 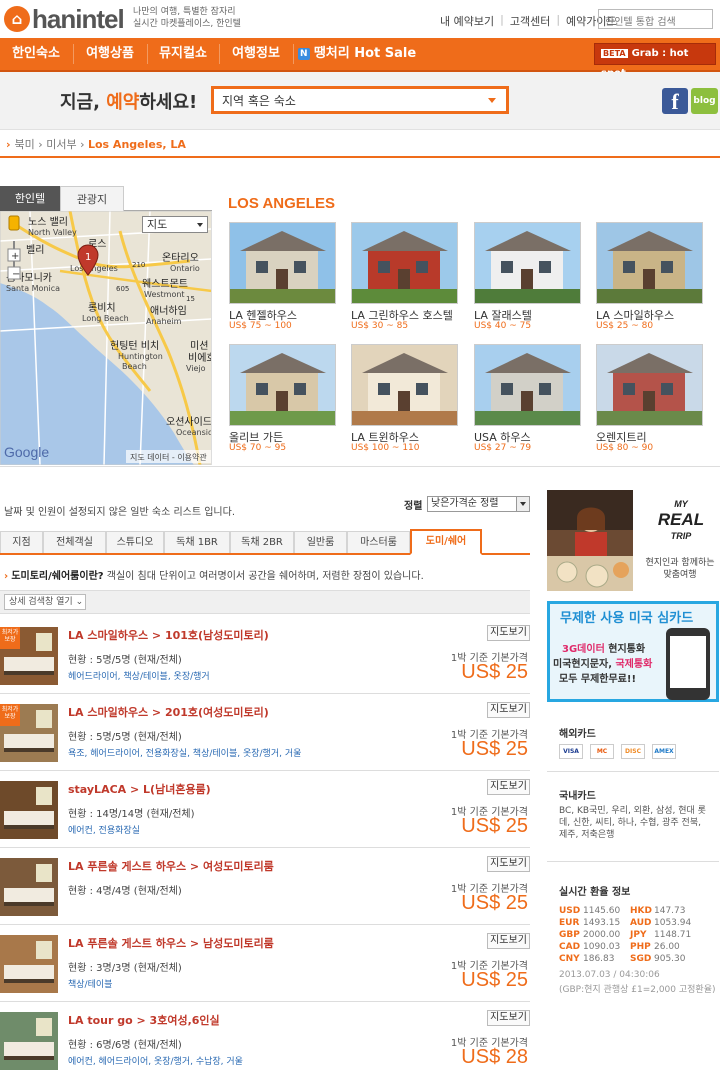 What do you see at coordinates (197, 542) in the screenshot?
I see `tab-1br: 독채 1BR` at bounding box center [197, 542].